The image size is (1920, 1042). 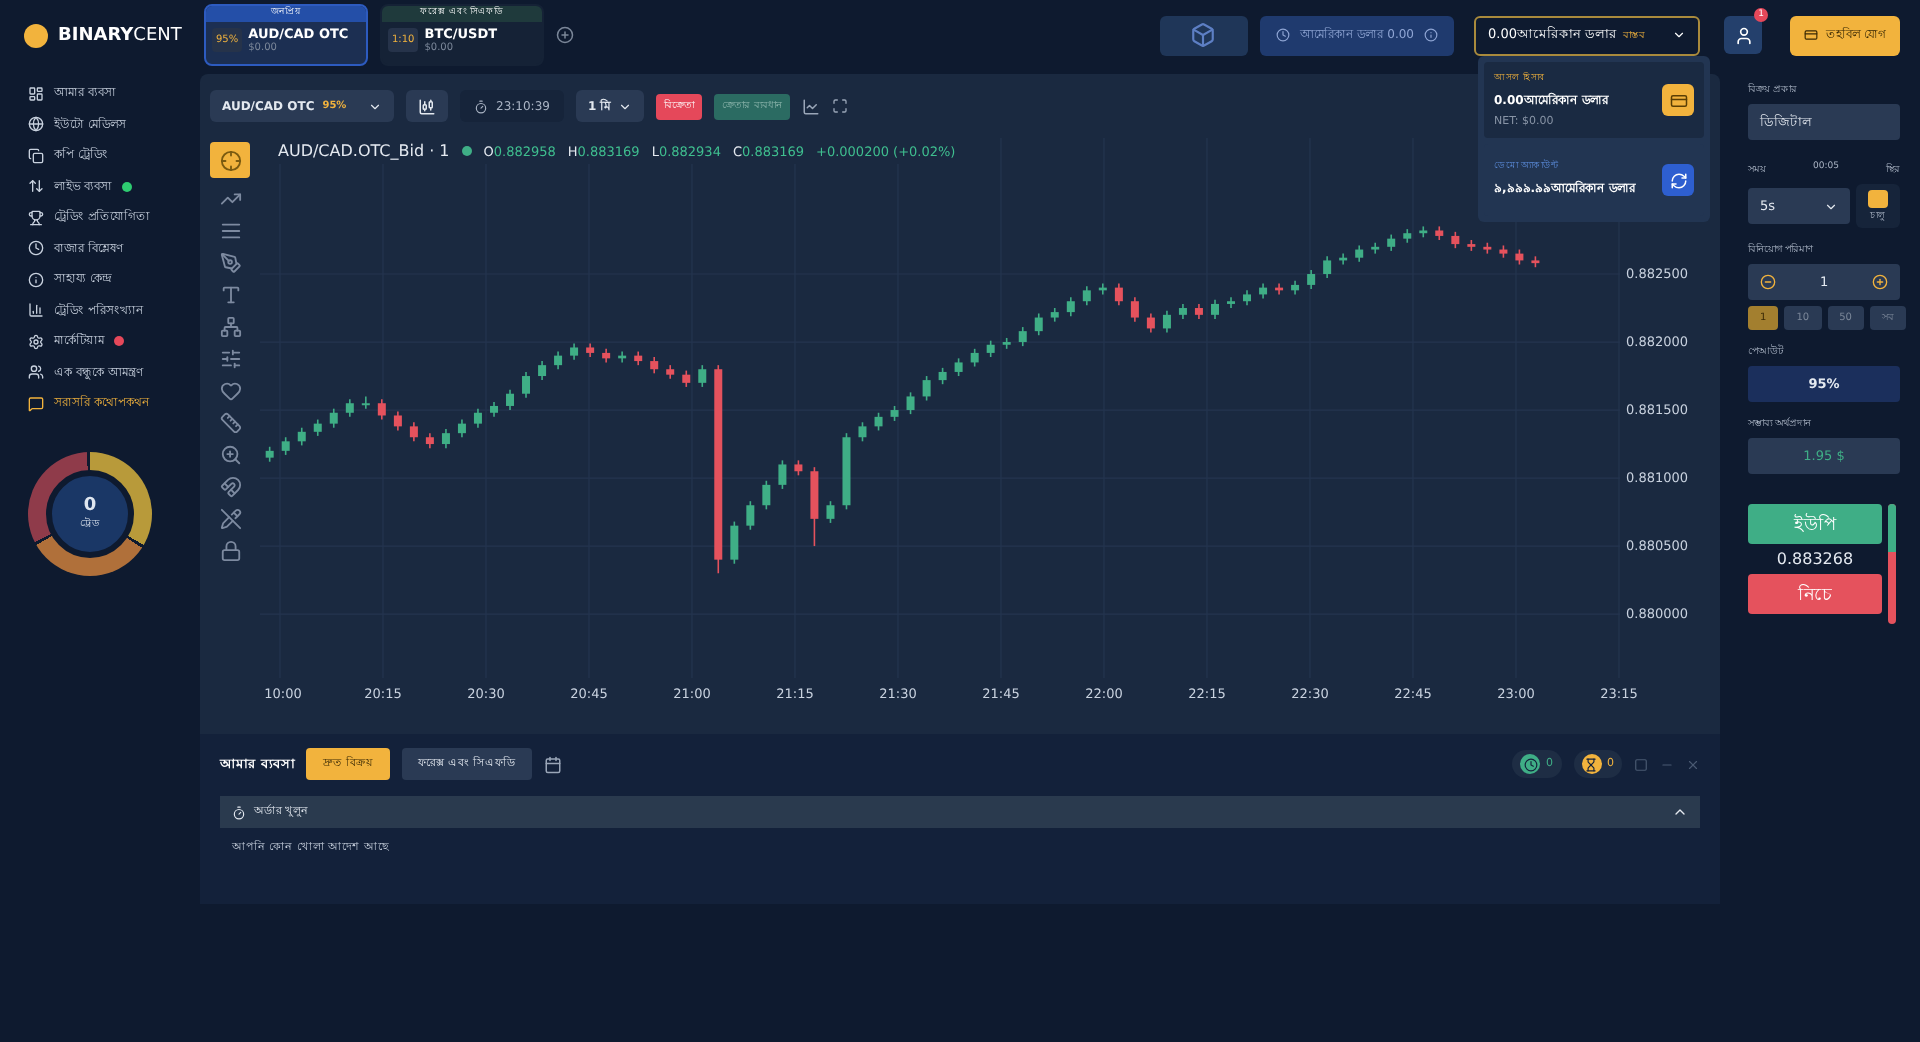 What do you see at coordinates (230, 423) in the screenshot?
I see `ruler-icon` at bounding box center [230, 423].